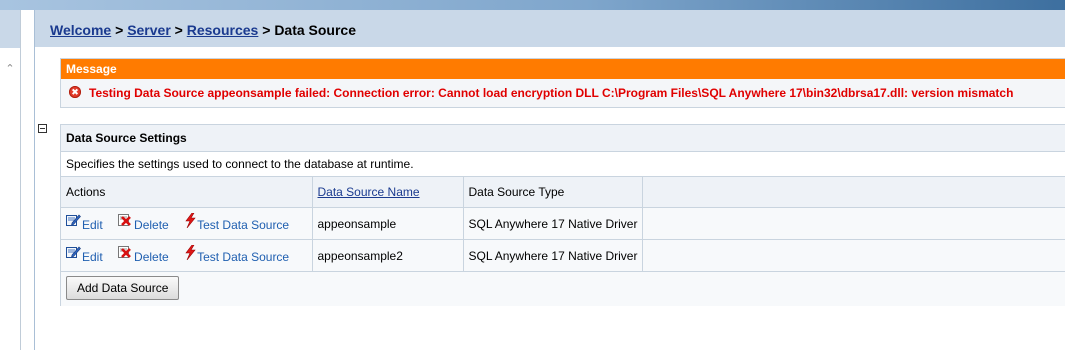 The image size is (1065, 350). What do you see at coordinates (187, 192) in the screenshot?
I see `column-header-actions: Actions` at bounding box center [187, 192].